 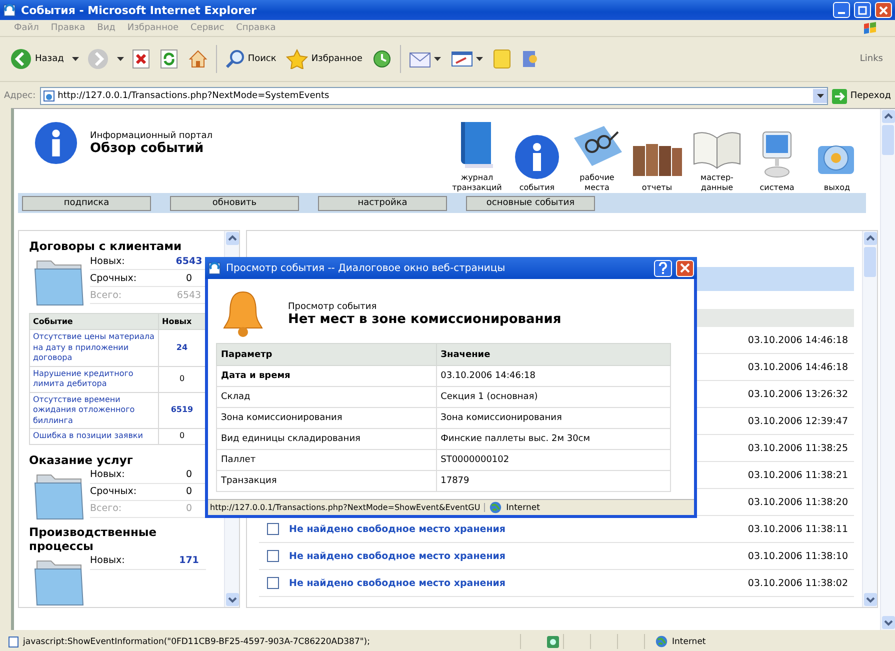 I want to click on column-header: Параметр, so click(x=326, y=355).